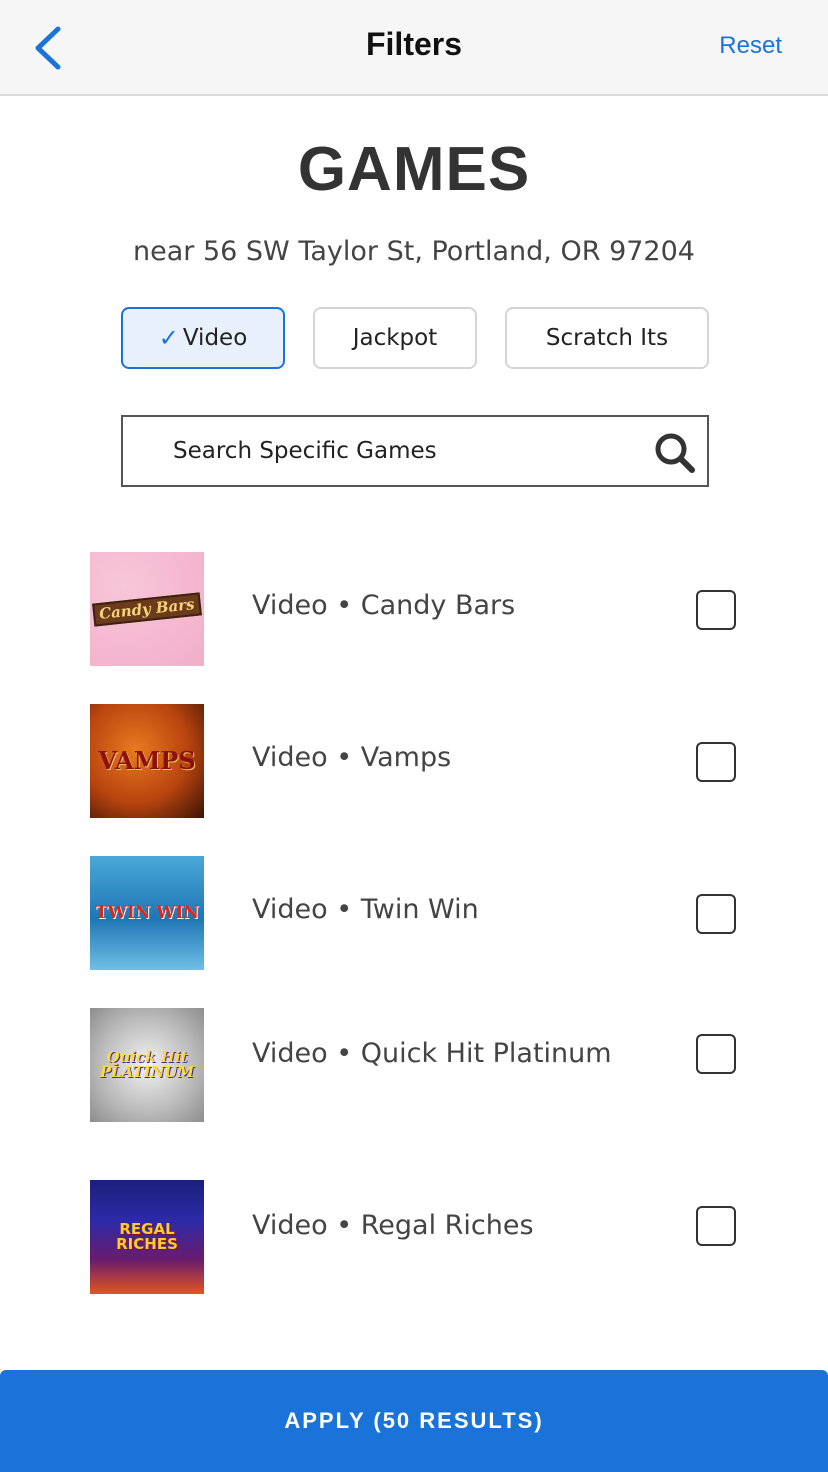 The width and height of the screenshot is (828, 1472). I want to click on filter-chip-scratch-its: Scratch Its, so click(607, 338).